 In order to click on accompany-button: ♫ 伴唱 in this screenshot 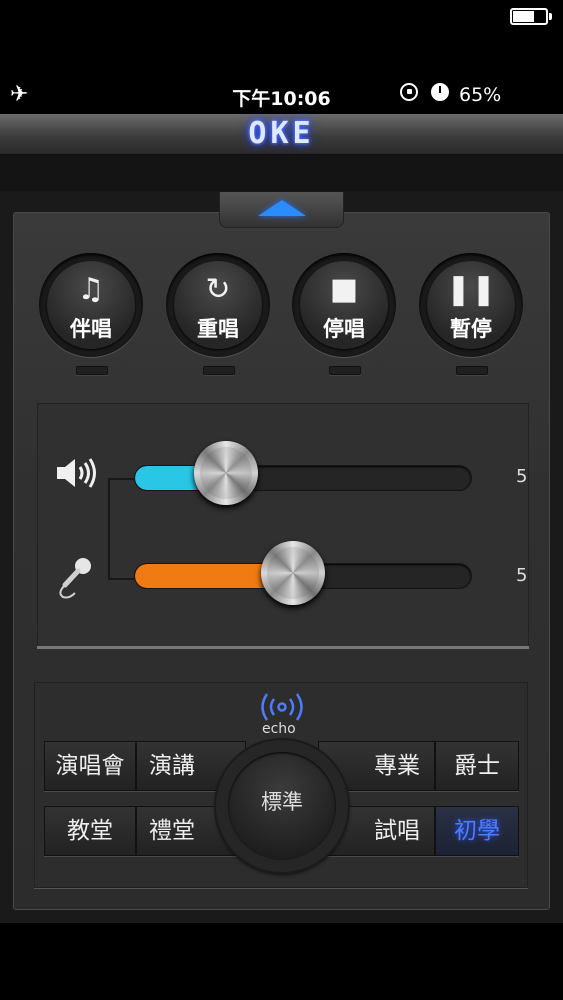, I will do `click(91, 305)`.